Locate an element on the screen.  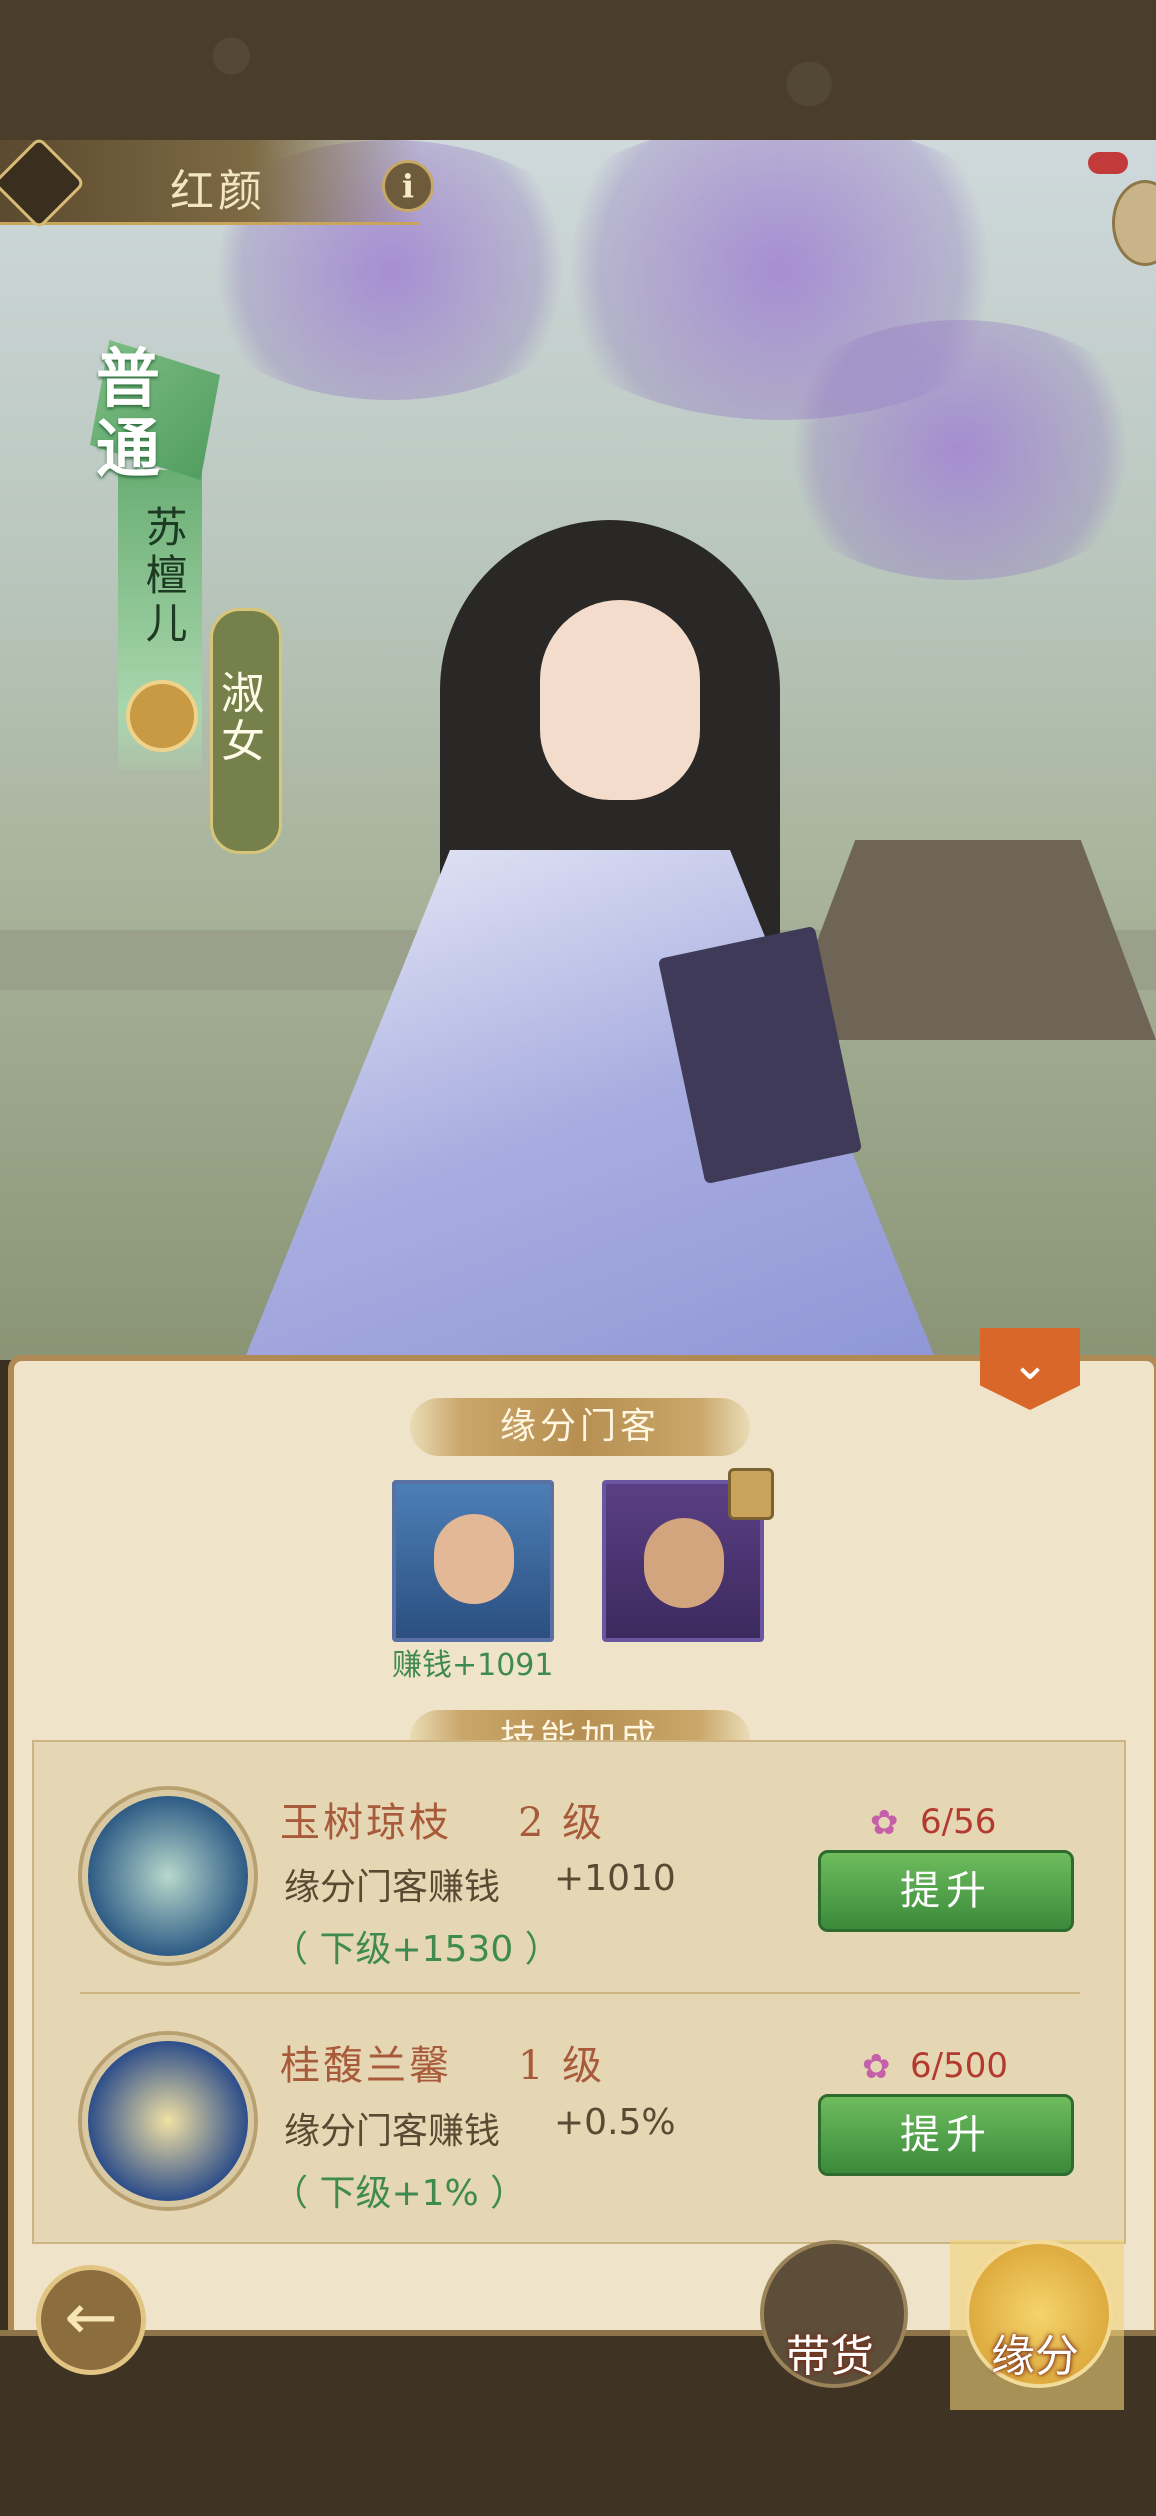
info-icon: i is located at coordinates (408, 186).